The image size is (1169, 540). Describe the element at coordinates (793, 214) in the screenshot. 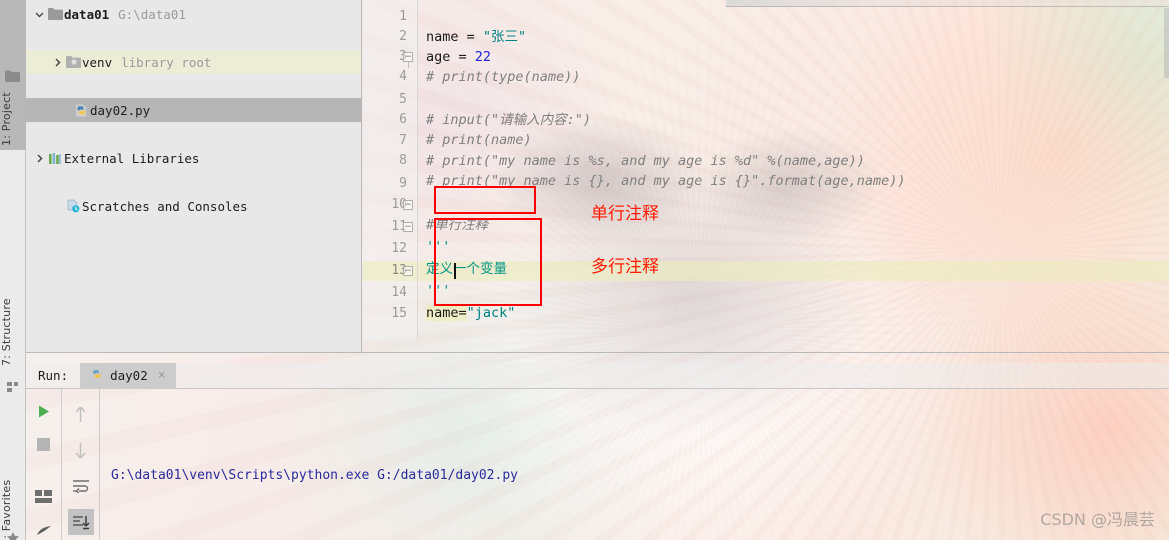

I see `code-line-10: #单行注释` at that location.